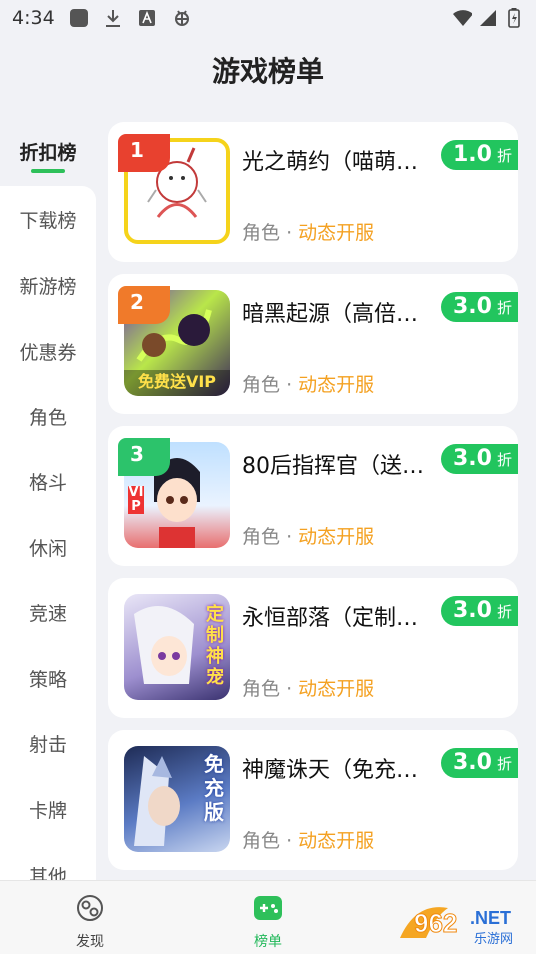 The image size is (536, 954). Describe the element at coordinates (181, 18) in the screenshot. I see `bug-icon` at that location.